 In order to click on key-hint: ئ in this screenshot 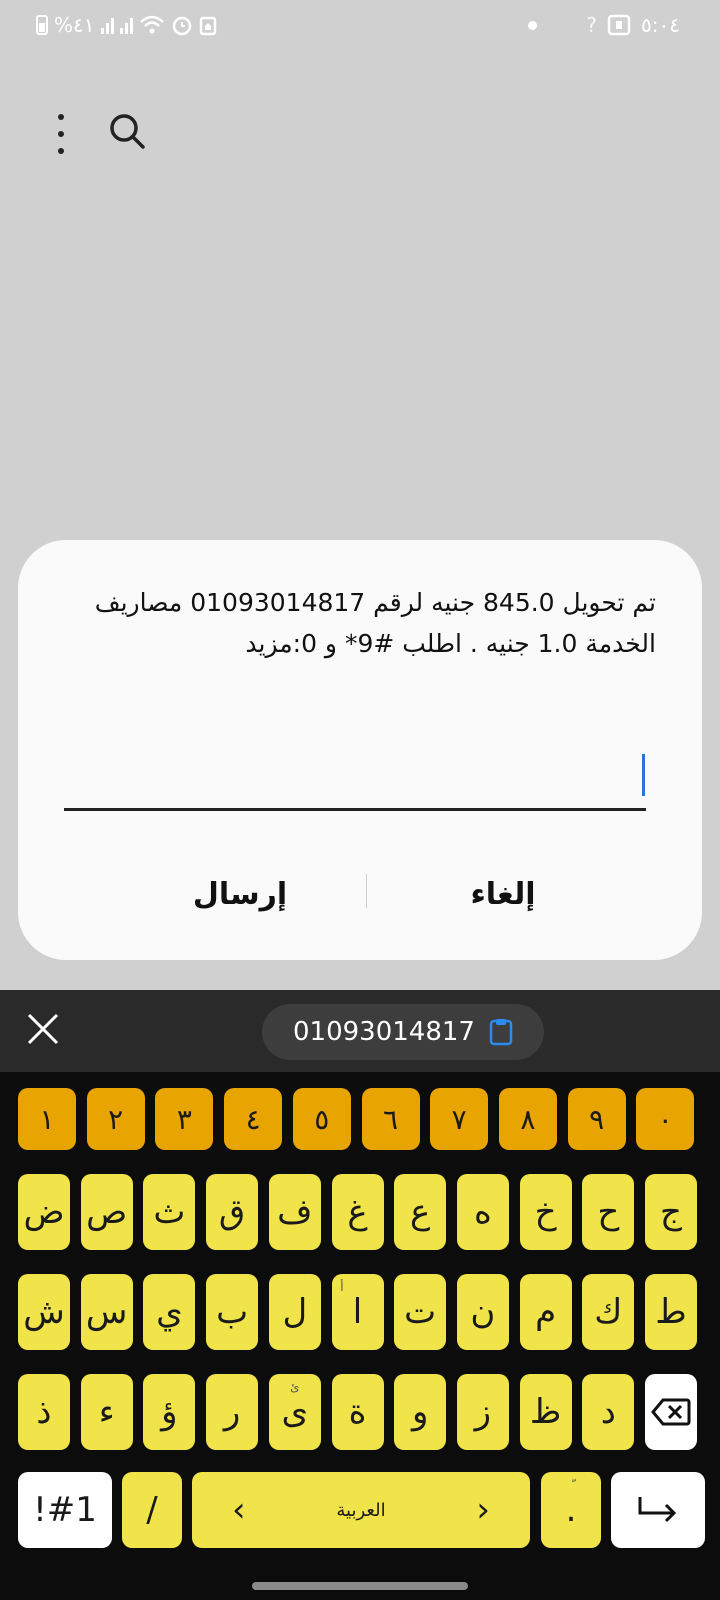, I will do `click(295, 1387)`.